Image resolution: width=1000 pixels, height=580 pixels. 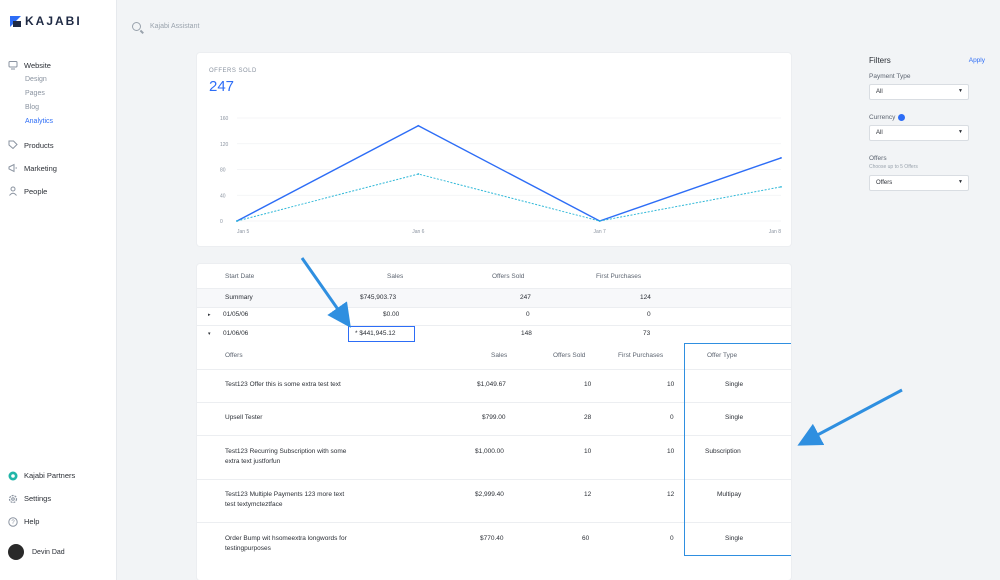 I want to click on sidebar-subitem-design: Design, so click(x=60, y=79).